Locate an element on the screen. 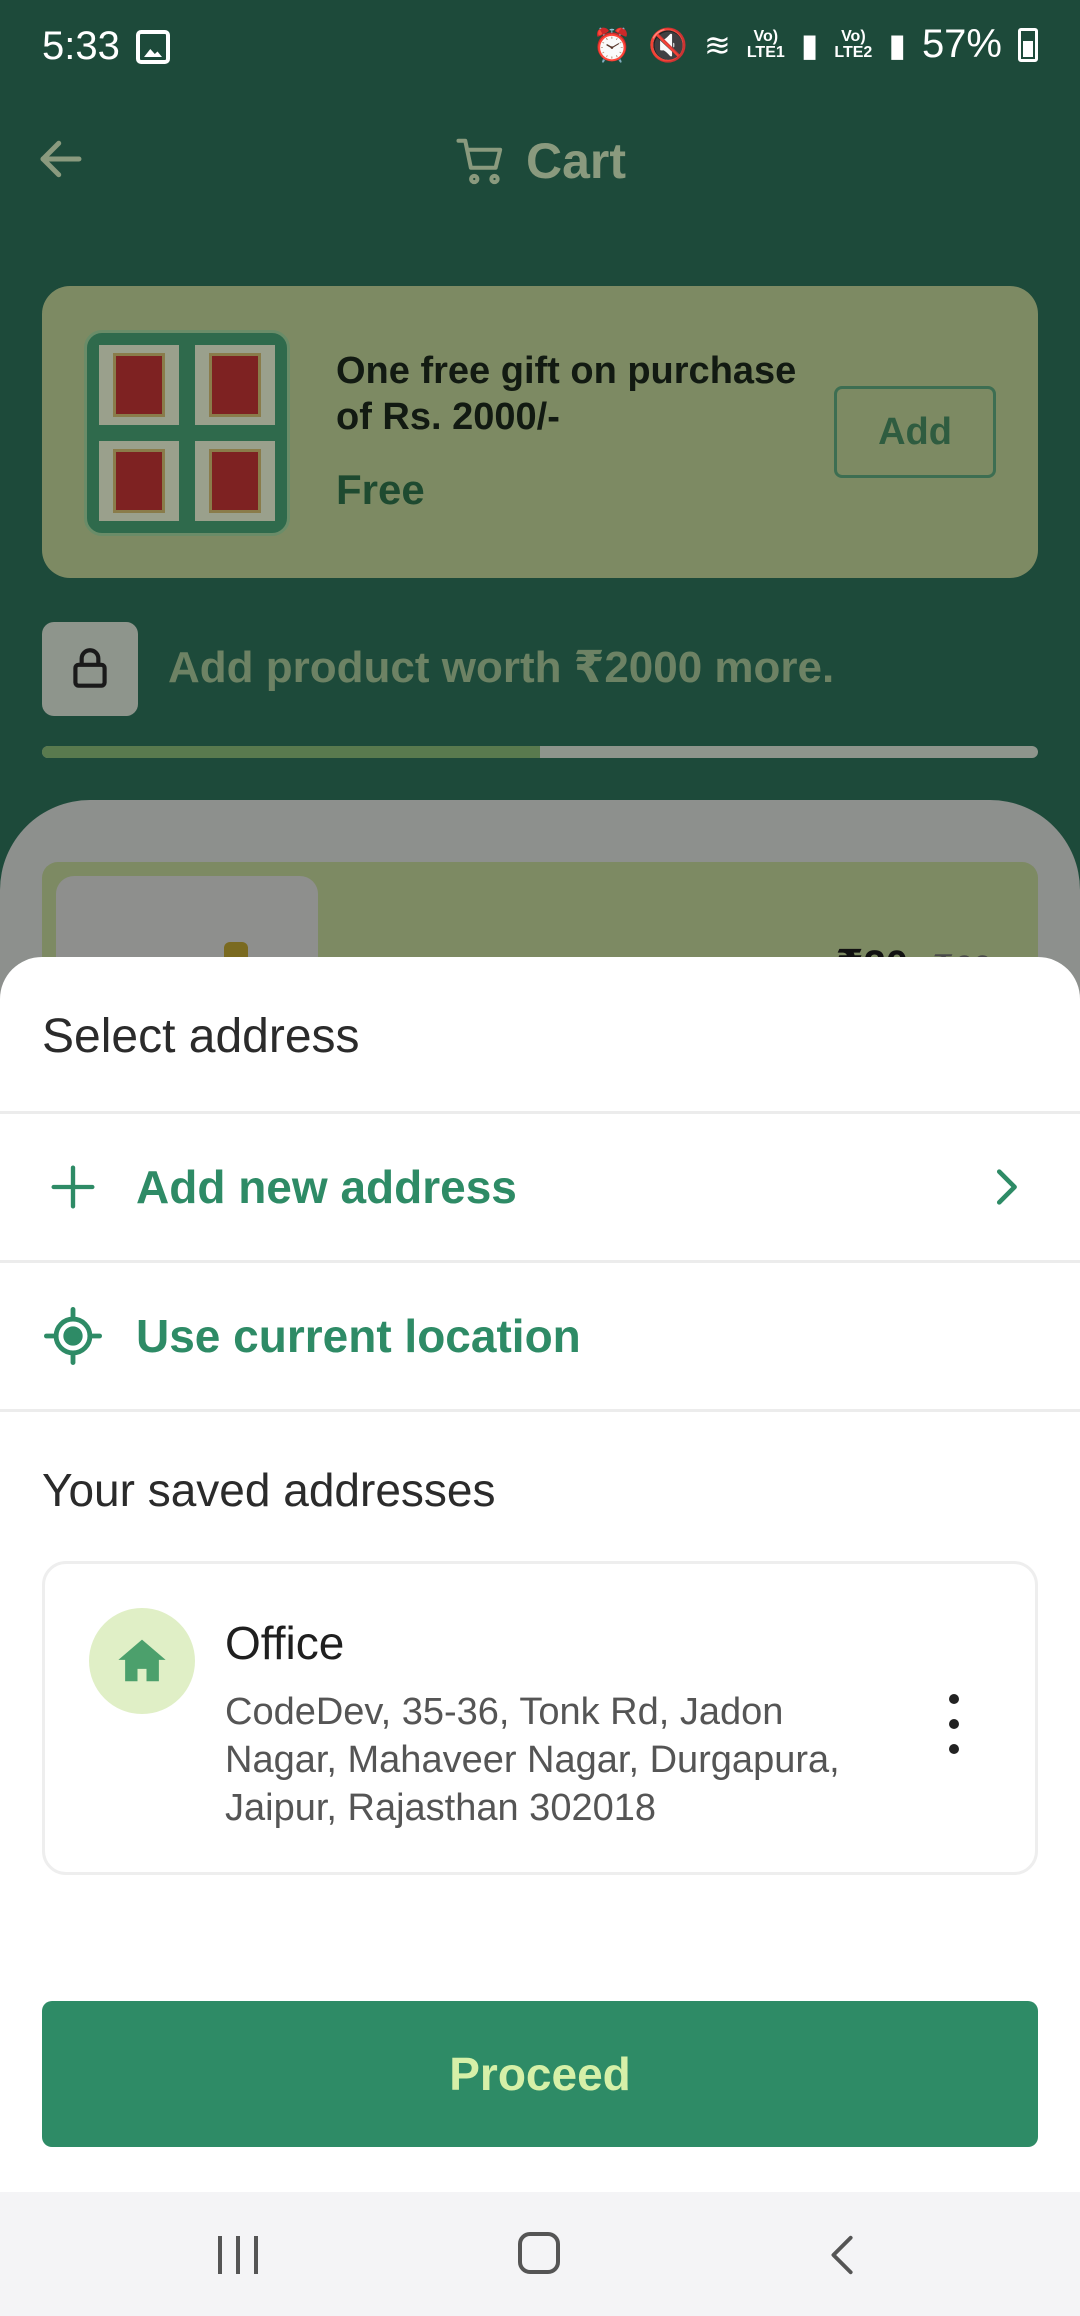 The height and width of the screenshot is (2316, 1080). use-current-location-label: Use current location is located at coordinates (358, 1336).